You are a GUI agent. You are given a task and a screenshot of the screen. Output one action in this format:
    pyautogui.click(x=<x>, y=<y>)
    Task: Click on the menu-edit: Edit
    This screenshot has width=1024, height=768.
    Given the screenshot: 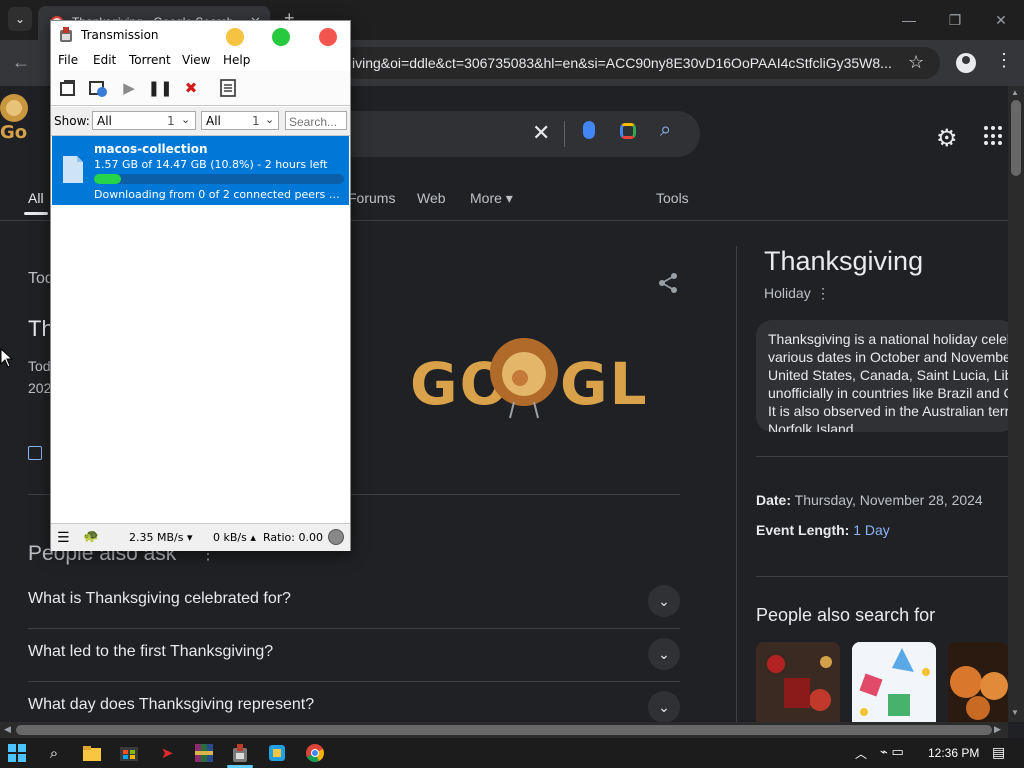 What is the action you would take?
    pyautogui.click(x=104, y=60)
    